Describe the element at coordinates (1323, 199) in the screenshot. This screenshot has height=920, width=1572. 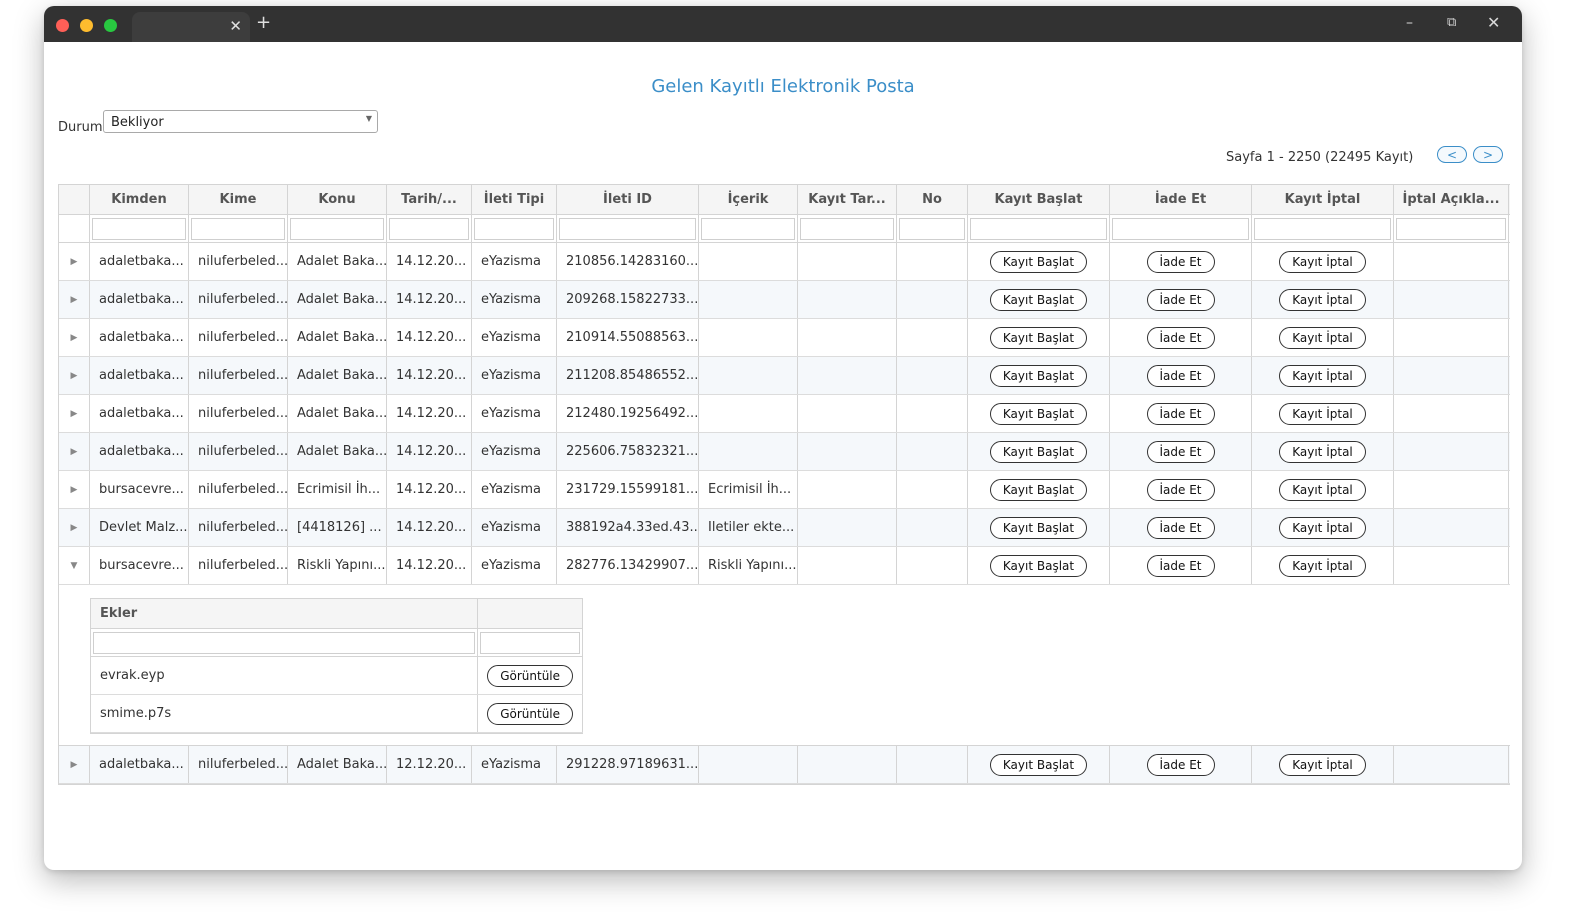
I see `column-header: Kayıt İptal` at that location.